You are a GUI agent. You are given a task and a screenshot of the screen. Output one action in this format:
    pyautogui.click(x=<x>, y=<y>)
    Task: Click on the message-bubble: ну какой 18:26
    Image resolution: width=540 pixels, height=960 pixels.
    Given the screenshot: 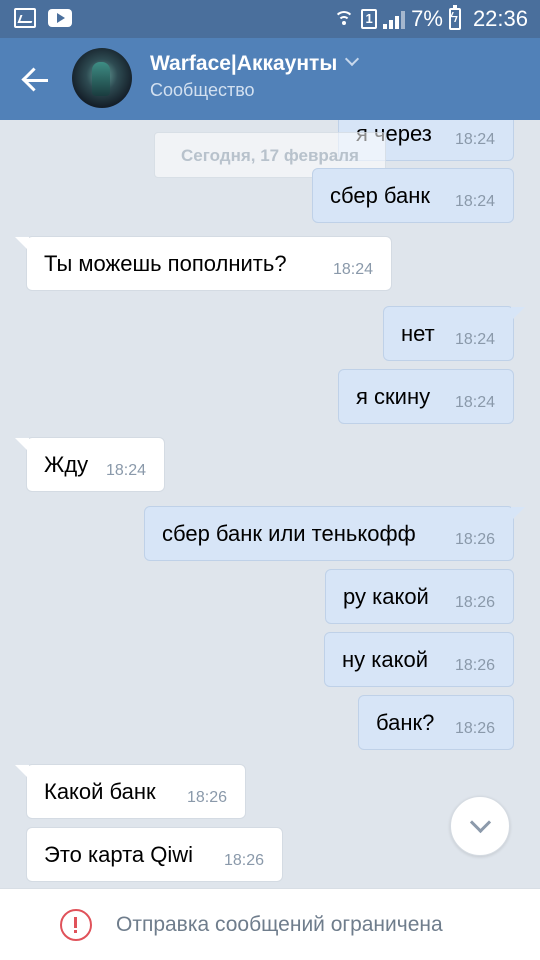 What is the action you would take?
    pyautogui.click(x=419, y=659)
    